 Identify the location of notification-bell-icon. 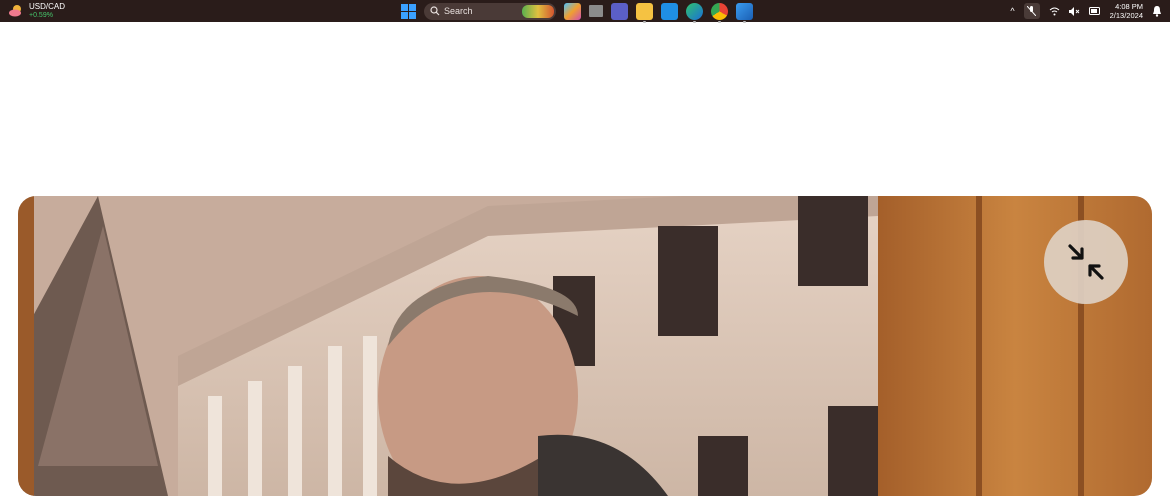
(1157, 11).